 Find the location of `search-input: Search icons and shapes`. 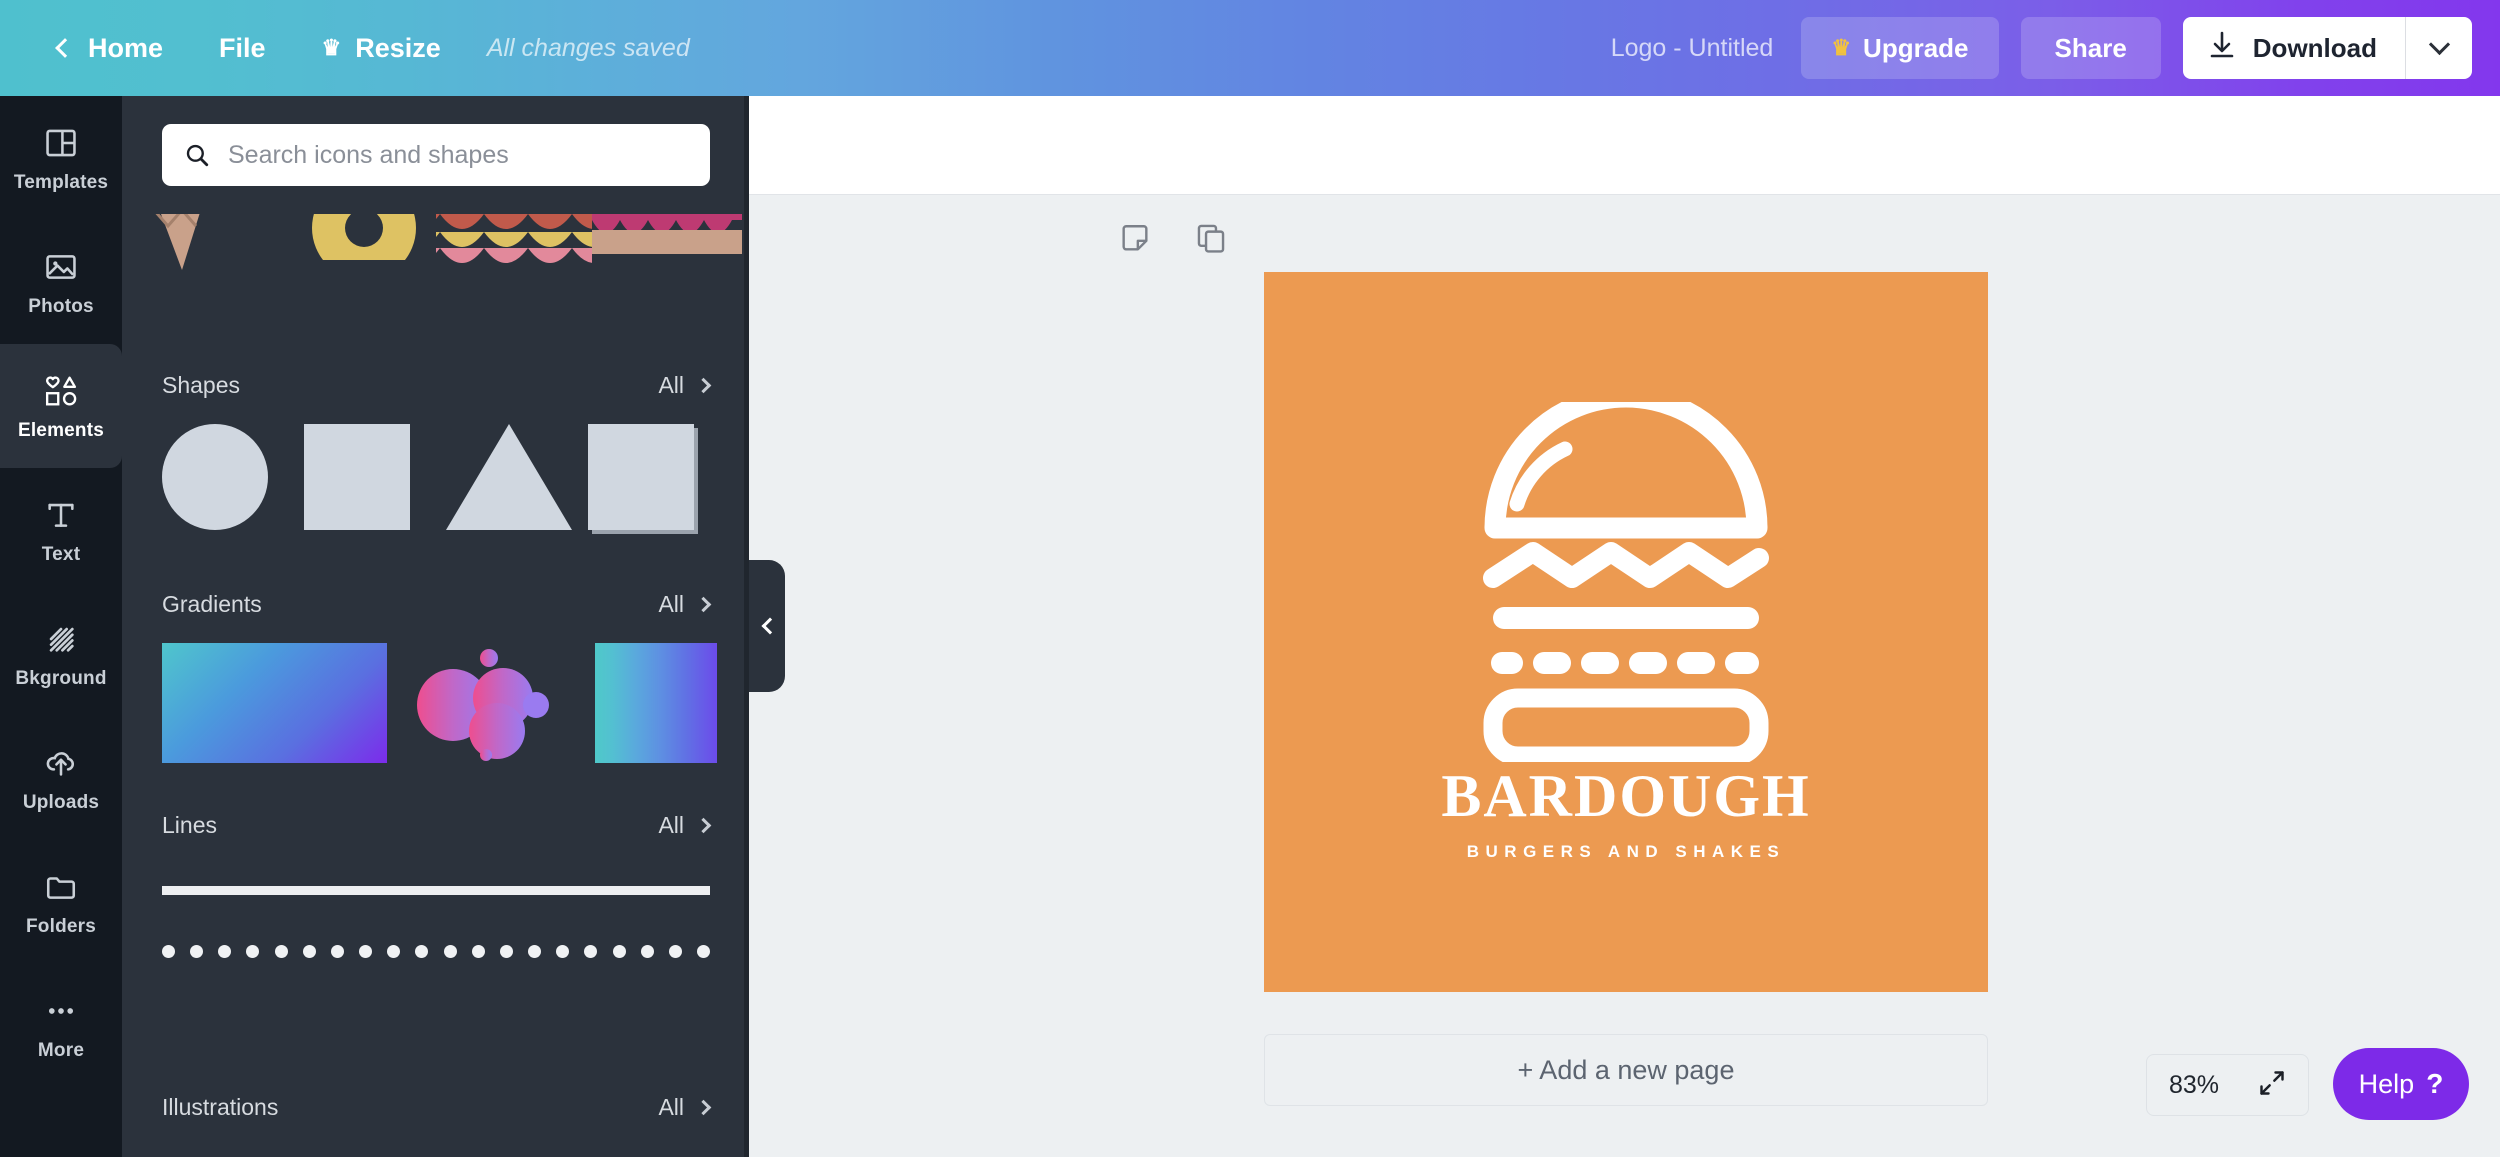

search-input: Search icons and shapes is located at coordinates (436, 155).